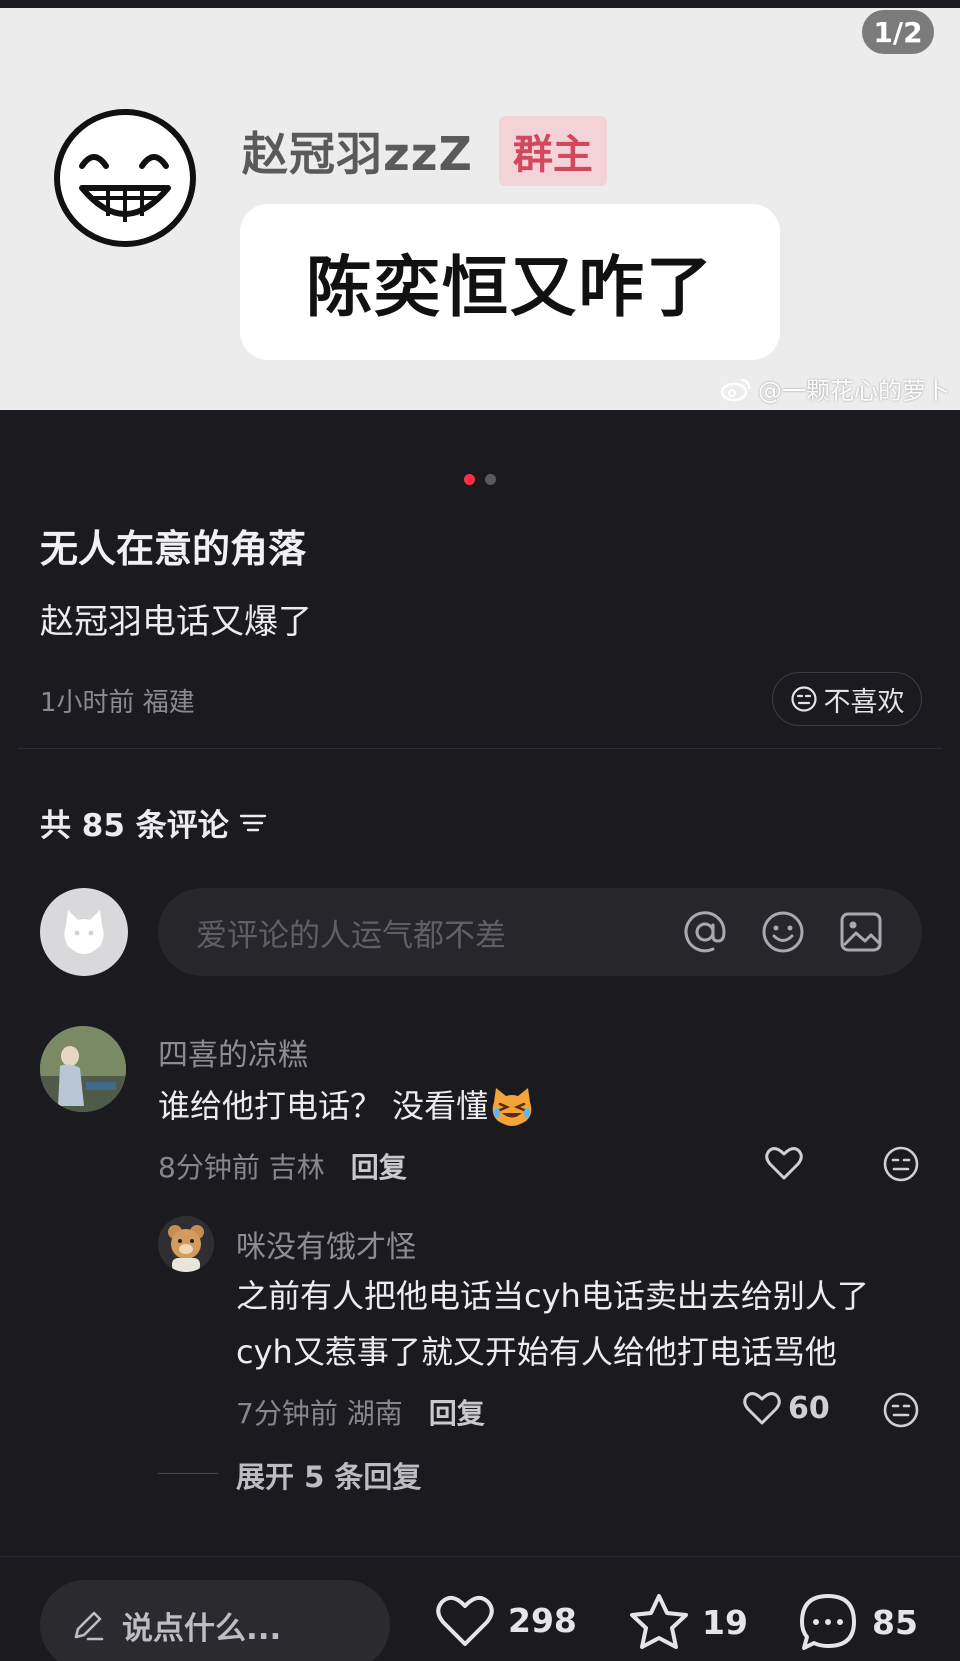 This screenshot has width=960, height=1661. I want to click on emoji-icon, so click(783, 932).